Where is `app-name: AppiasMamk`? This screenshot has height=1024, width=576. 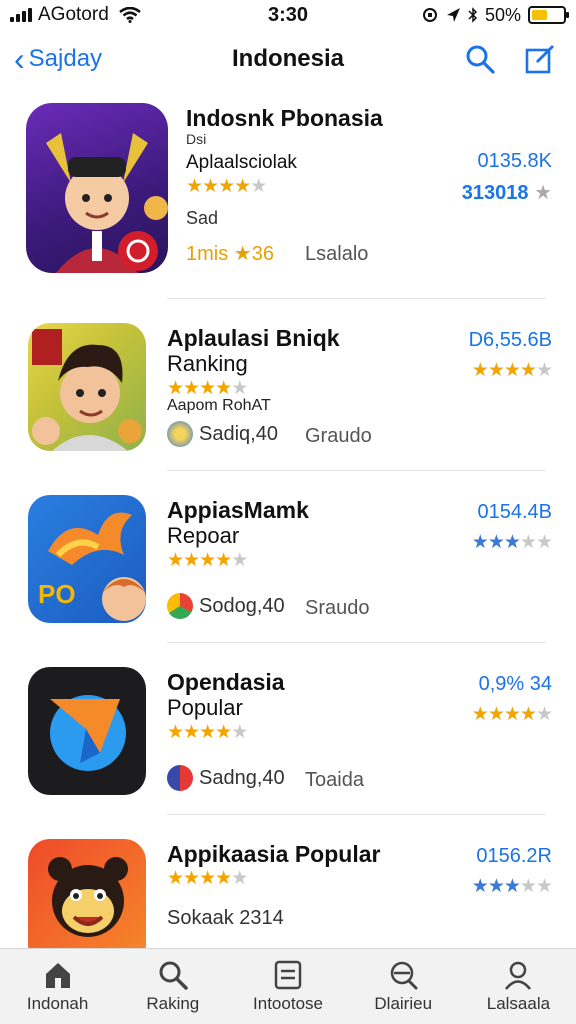
app-name: AppiasMamk is located at coordinates (238, 510).